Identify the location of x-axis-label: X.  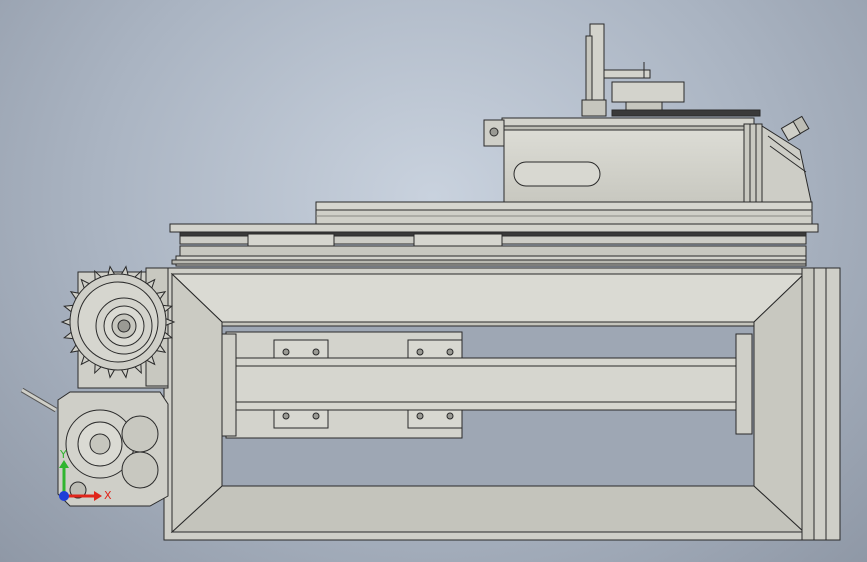
(108, 495).